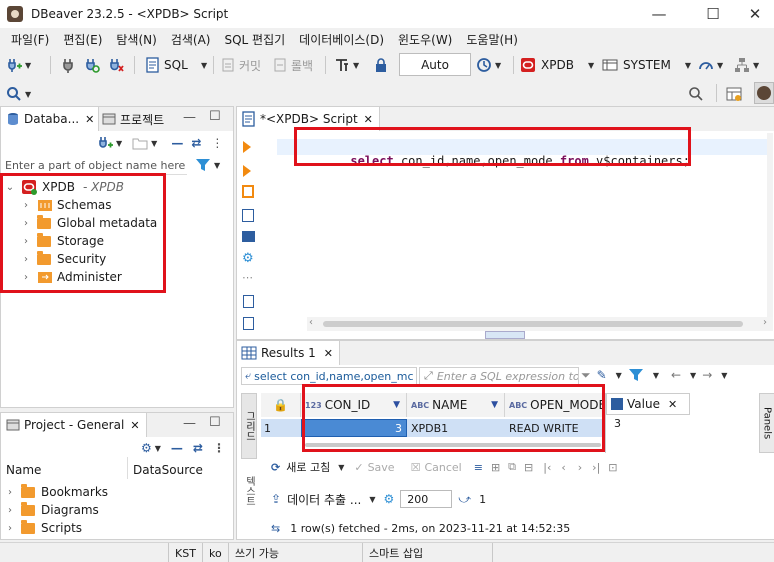  I want to click on tab-results-1: Results 1 ✕, so click(288, 353).